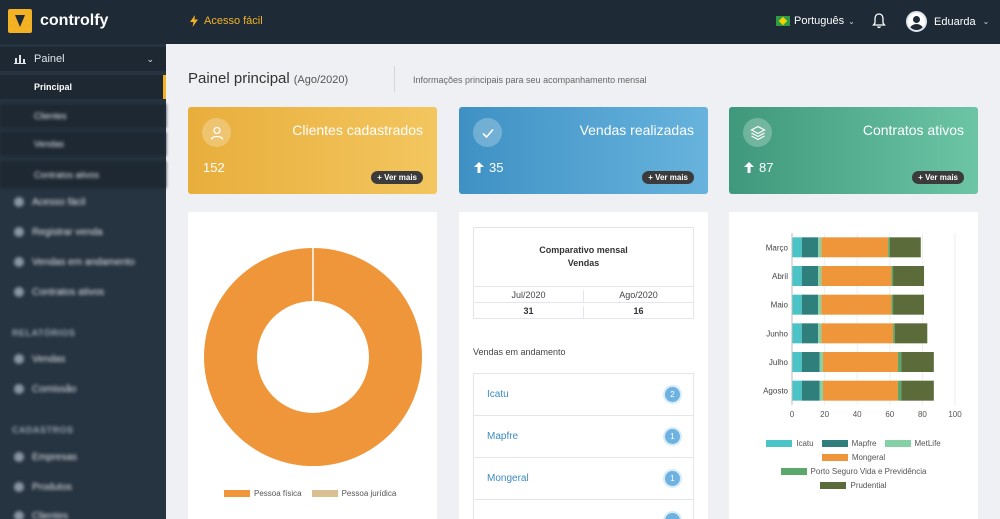 Image resolution: width=1000 pixels, height=519 pixels. Describe the element at coordinates (19, 202) in the screenshot. I see `lightning-icon` at that location.